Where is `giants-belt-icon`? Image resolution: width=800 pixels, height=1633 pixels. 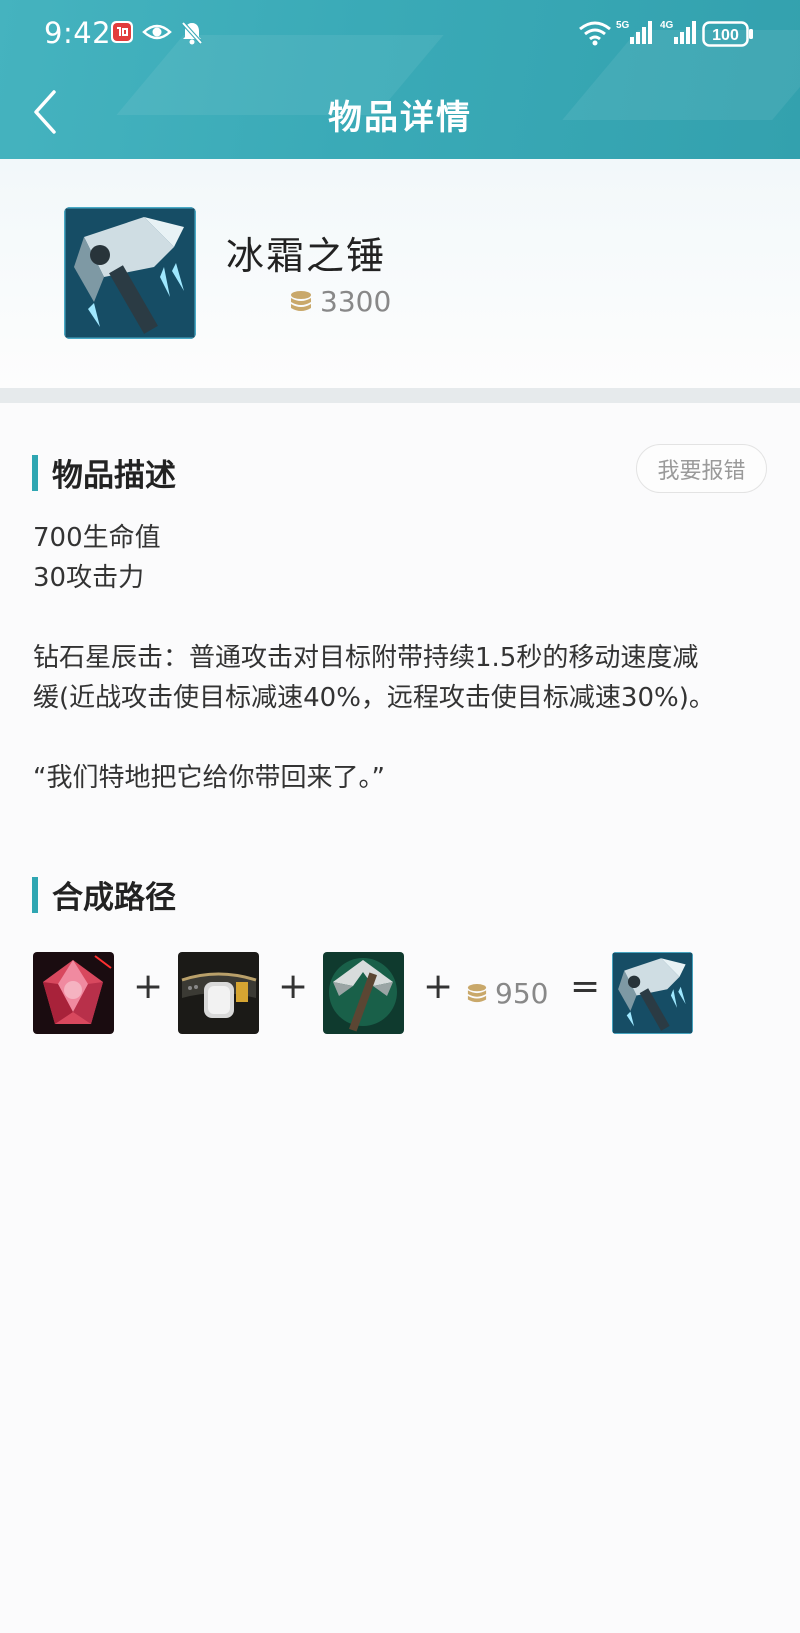
giants-belt-icon is located at coordinates (218, 993).